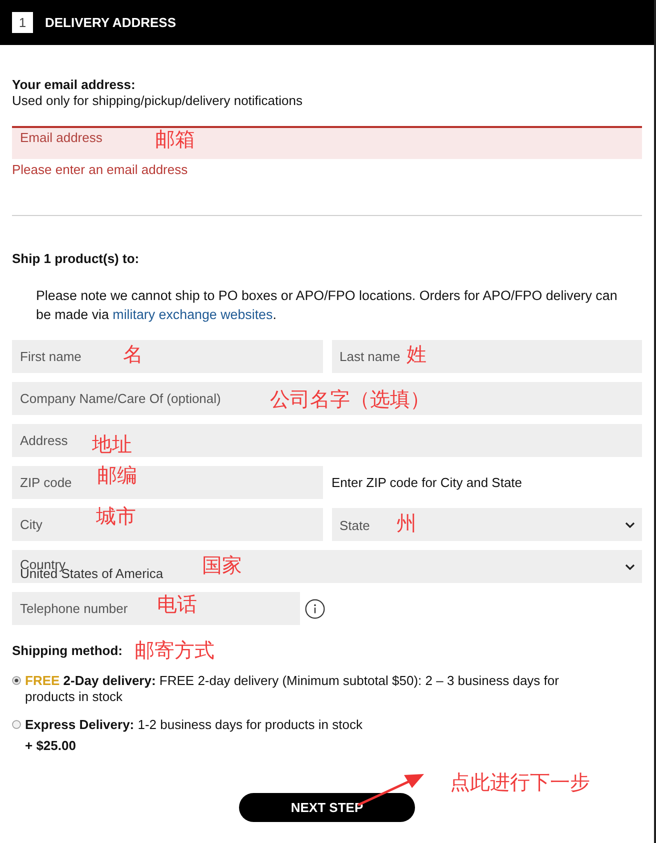  What do you see at coordinates (116, 517) in the screenshot?
I see `annotation-text: 城市` at bounding box center [116, 517].